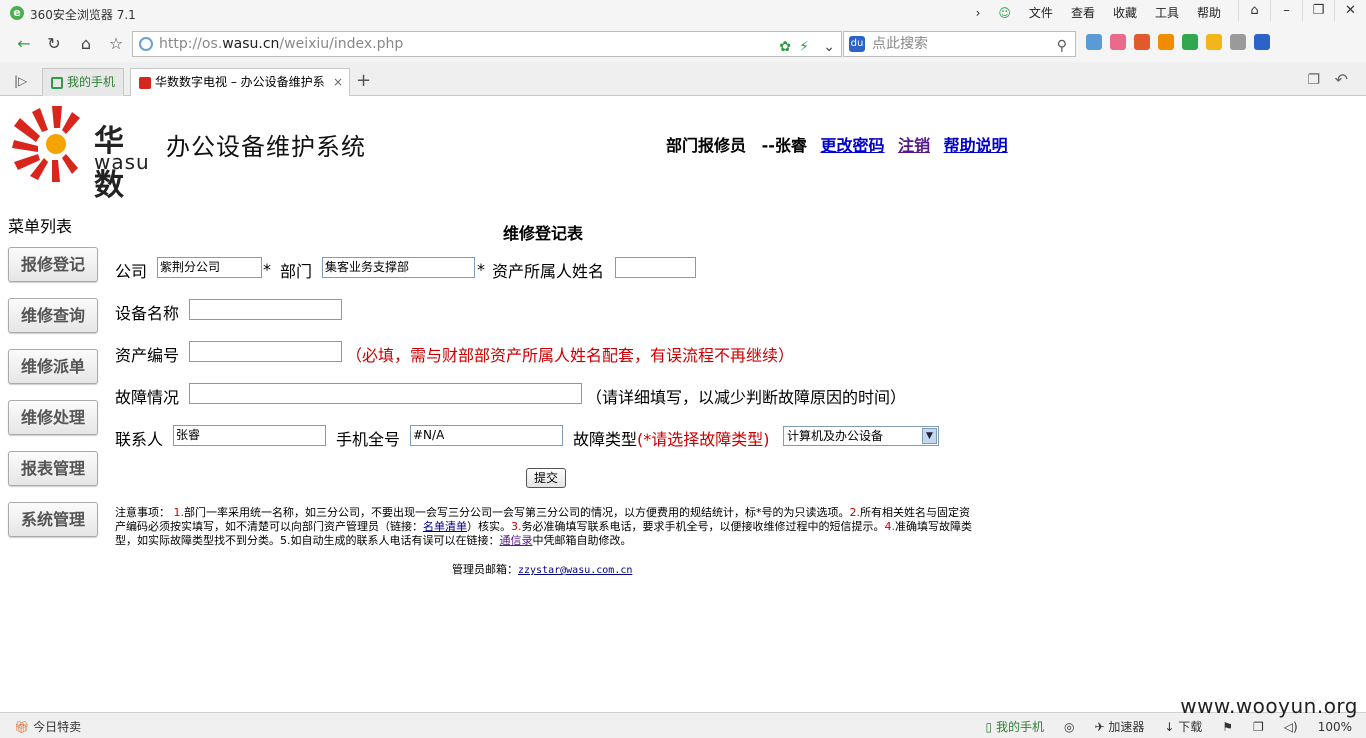 The image size is (1366, 738). Describe the element at coordinates (1341, 79) in the screenshot. I see `undo-icon: ↶` at that location.